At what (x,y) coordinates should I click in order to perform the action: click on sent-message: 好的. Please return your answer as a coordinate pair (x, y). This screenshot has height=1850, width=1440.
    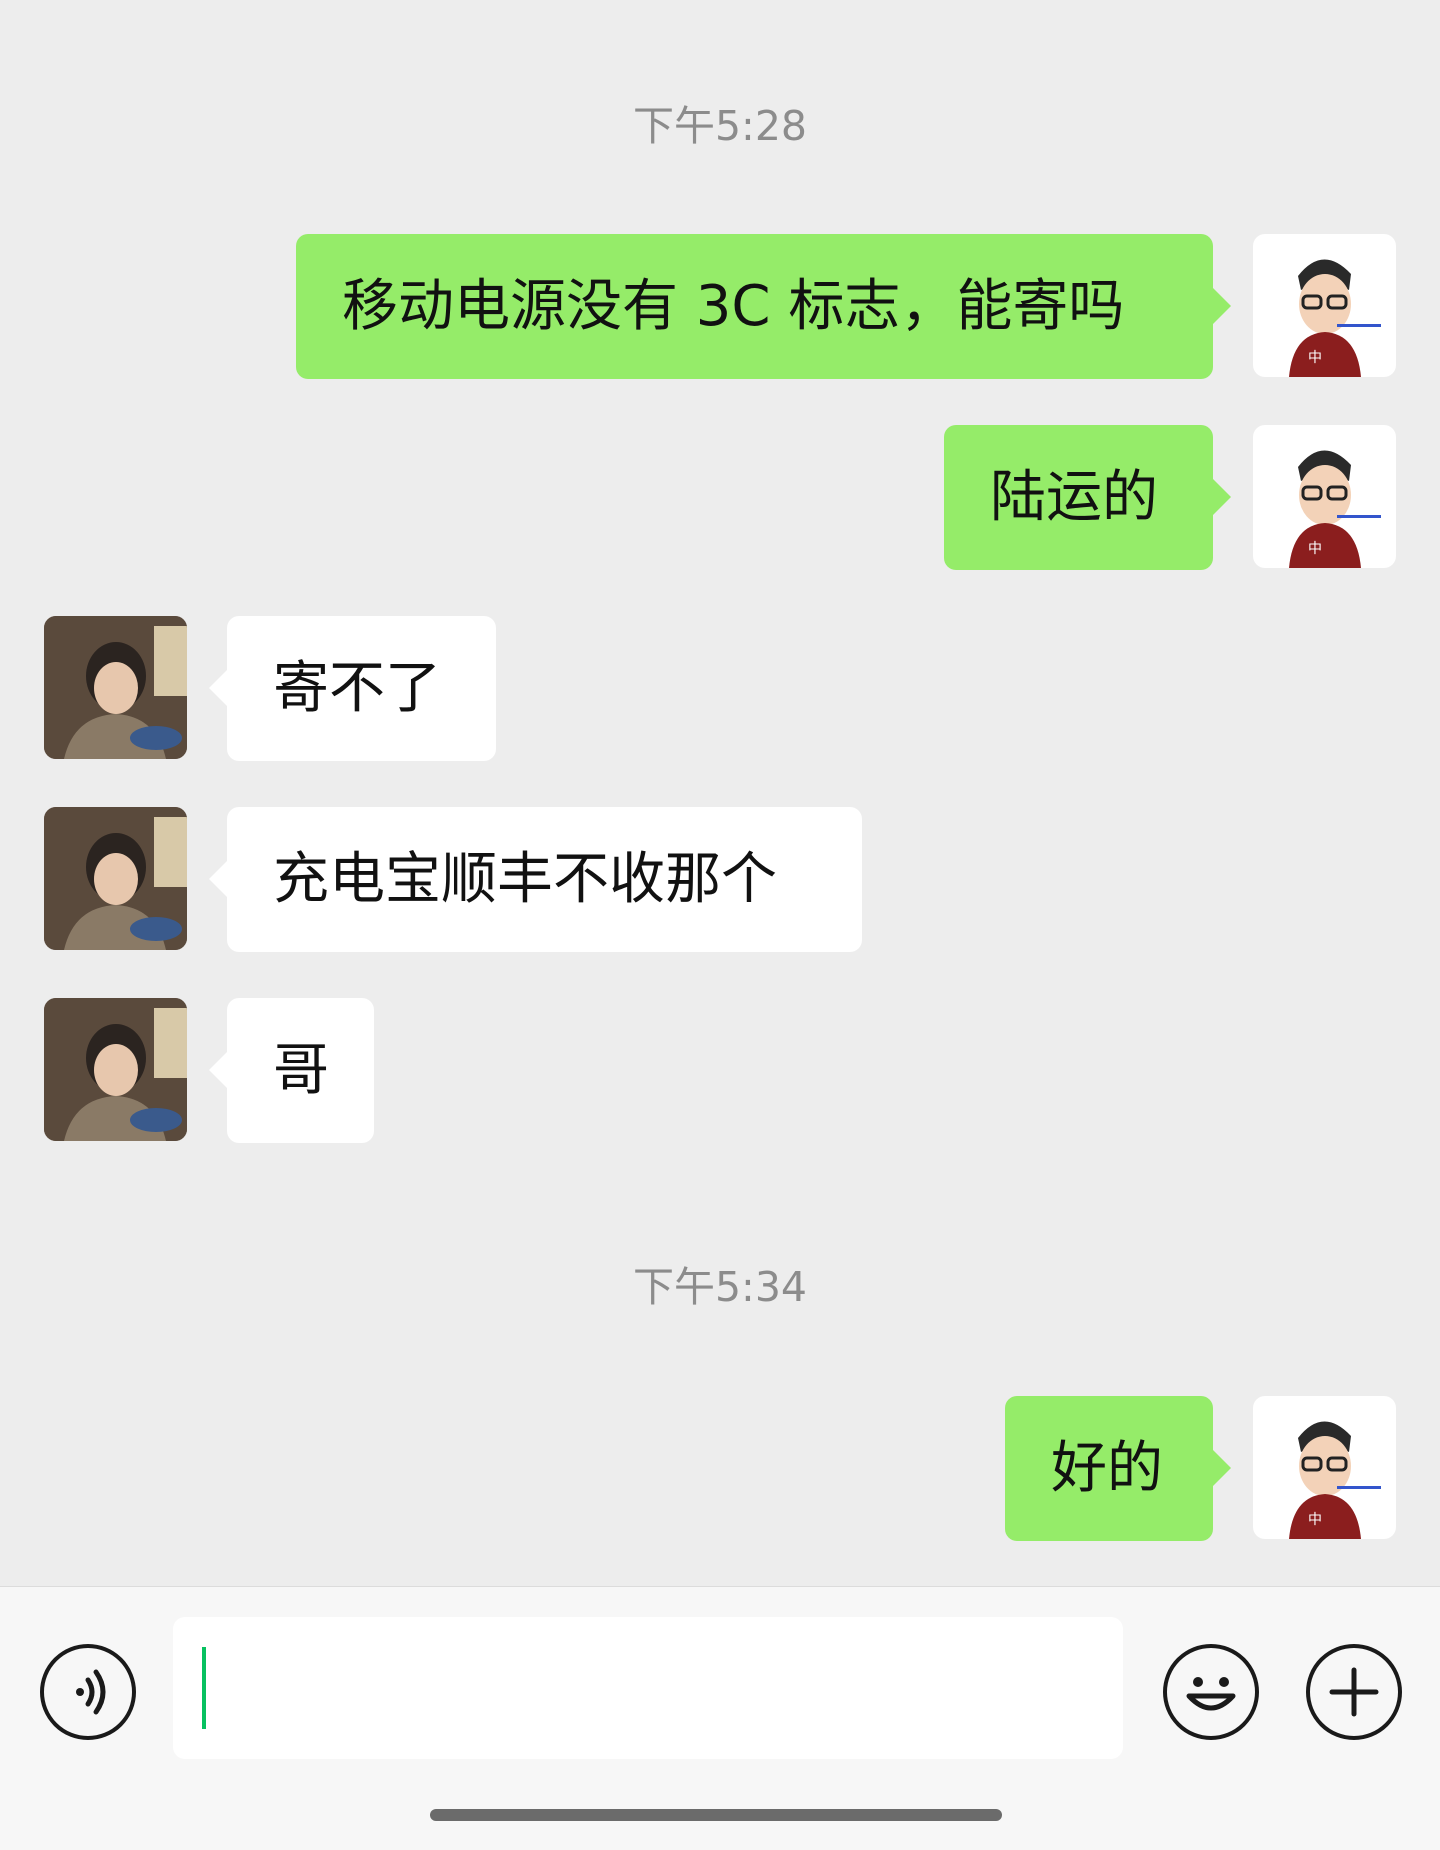
    Looking at the image, I should click on (1118, 1468).